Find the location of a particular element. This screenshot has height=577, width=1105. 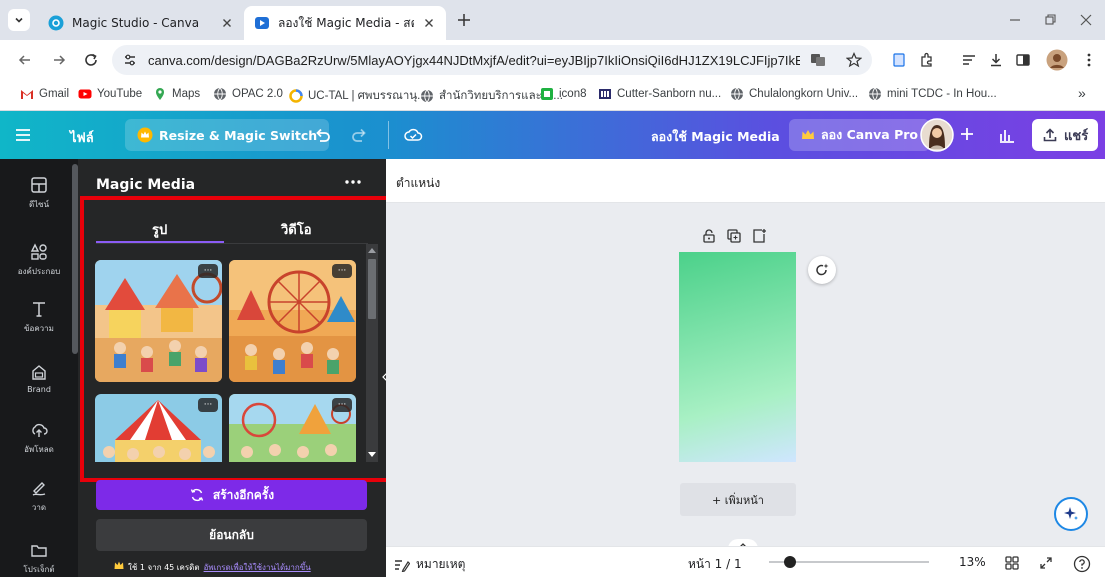

side-panel-icon is located at coordinates (1023, 60).